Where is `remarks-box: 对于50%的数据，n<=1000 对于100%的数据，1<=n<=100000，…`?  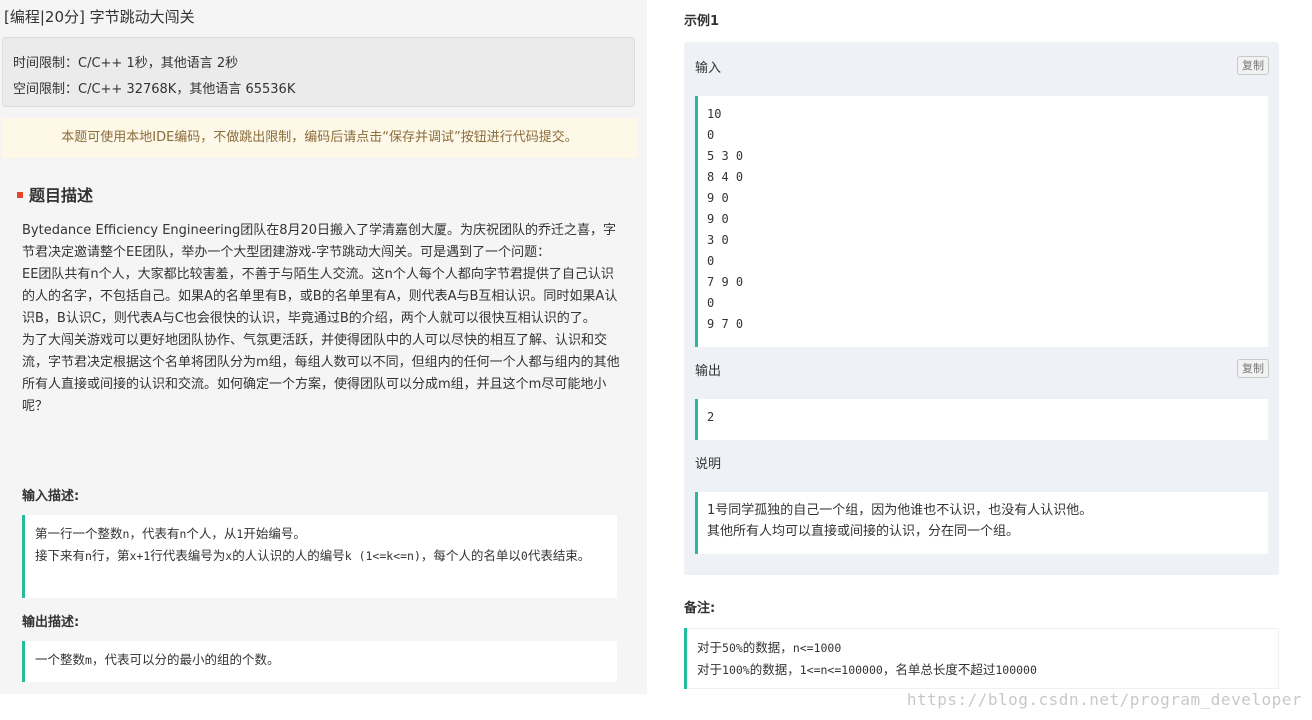
remarks-box: 对于50%的数据，n<=1000 对于100%的数据，1<=n<=100000，… is located at coordinates (981, 658).